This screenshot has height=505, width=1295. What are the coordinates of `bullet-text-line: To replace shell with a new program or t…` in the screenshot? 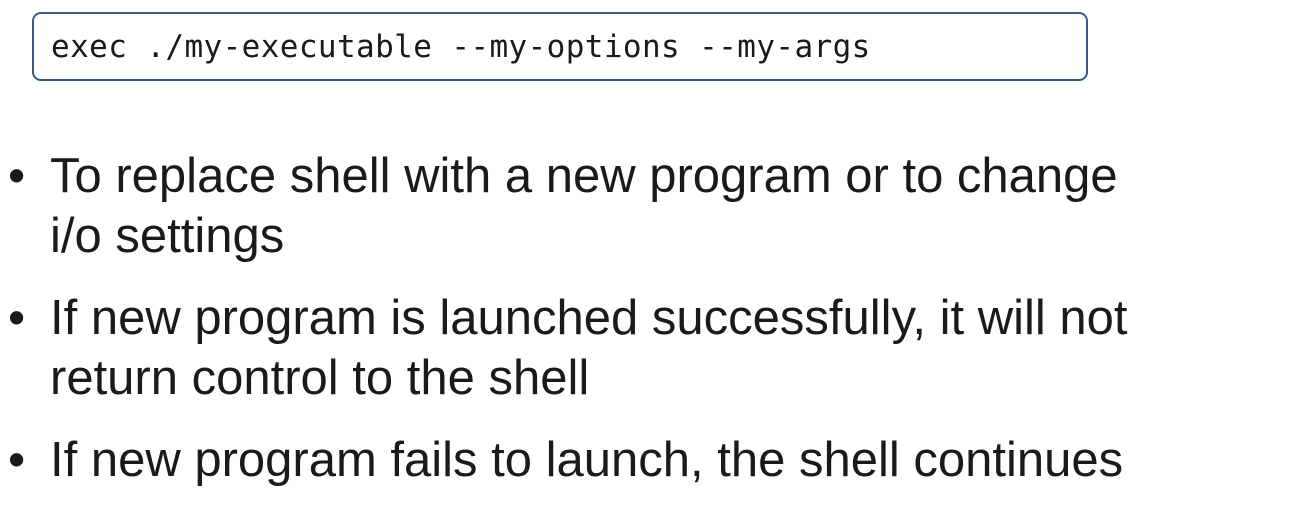 It's located at (584, 176).